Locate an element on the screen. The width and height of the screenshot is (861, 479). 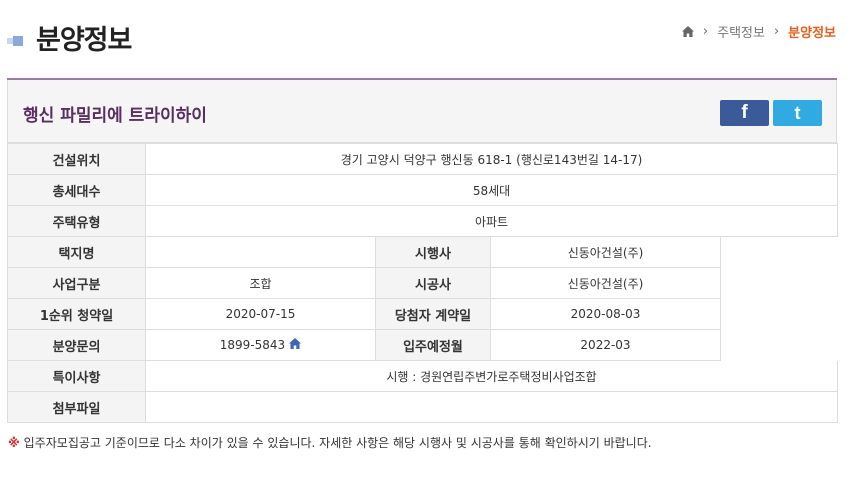
page-header: 분양정보 › 주택정보 › 분양정보 is located at coordinates (430, 33).